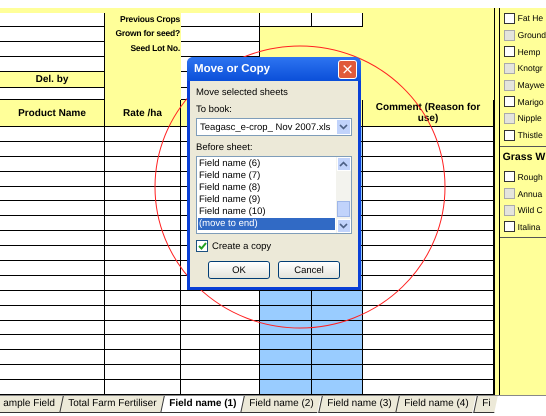  What do you see at coordinates (31, 404) in the screenshot?
I see `sheet-tab: ample Field` at bounding box center [31, 404].